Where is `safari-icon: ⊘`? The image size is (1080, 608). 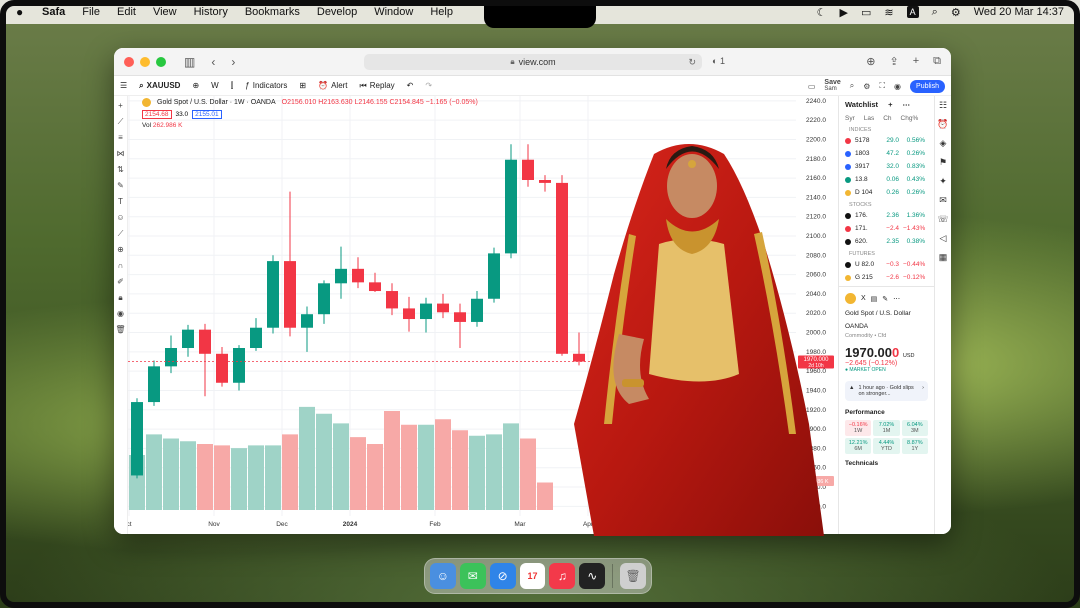 safari-icon: ⊘ is located at coordinates (502, 576).